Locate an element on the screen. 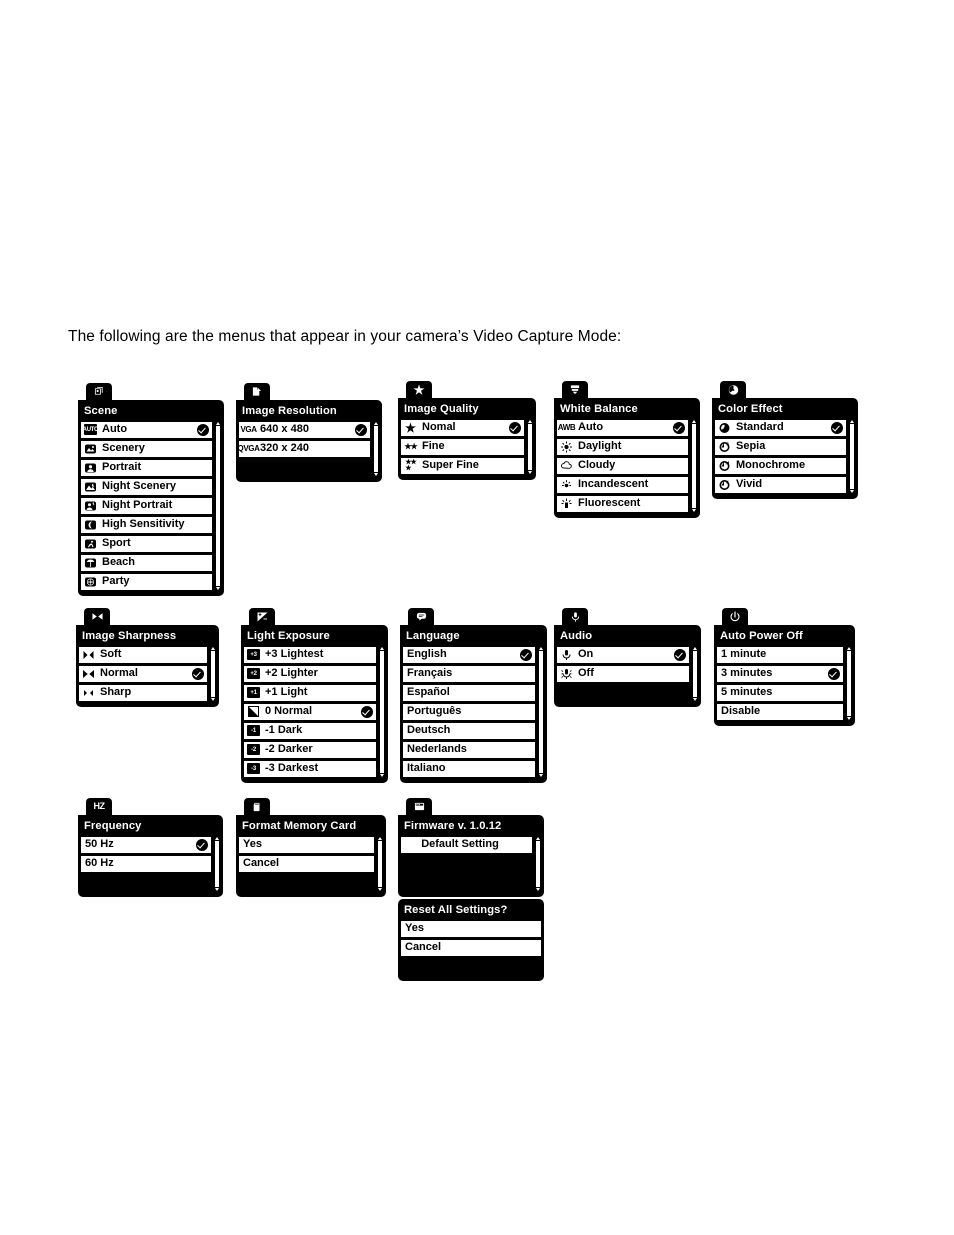 This screenshot has width=954, height=1235. menu-item: -3 -3 Darkest is located at coordinates (310, 768).